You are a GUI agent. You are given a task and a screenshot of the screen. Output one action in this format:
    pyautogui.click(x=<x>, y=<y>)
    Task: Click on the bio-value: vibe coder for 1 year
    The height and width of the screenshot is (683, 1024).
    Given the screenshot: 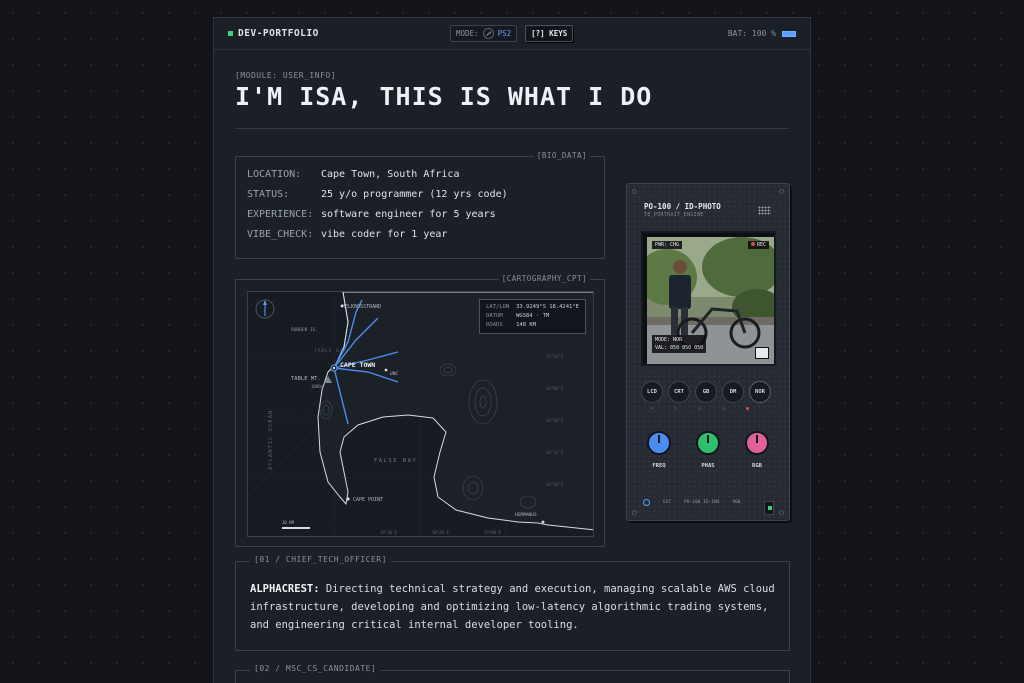 What is the action you would take?
    pyautogui.click(x=384, y=234)
    